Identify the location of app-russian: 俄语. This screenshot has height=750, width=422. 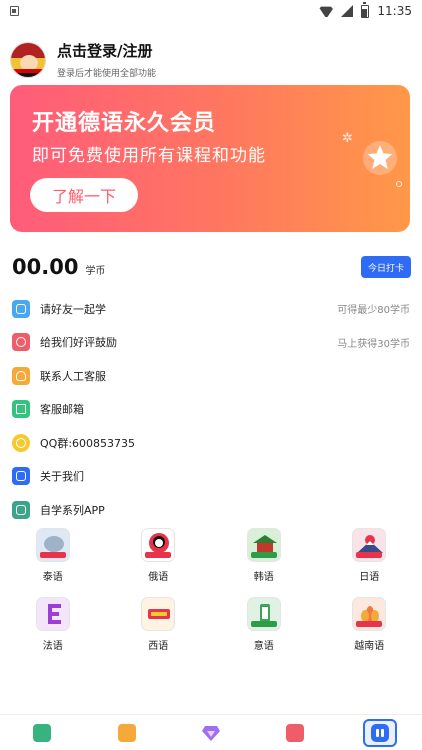
(159, 555).